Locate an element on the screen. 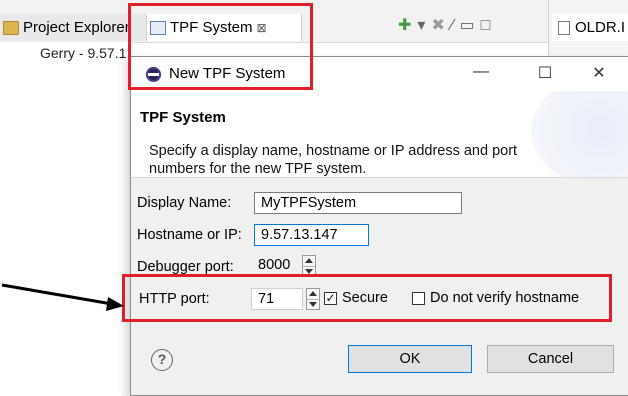  arrow-head-icon is located at coordinates (115, 304).